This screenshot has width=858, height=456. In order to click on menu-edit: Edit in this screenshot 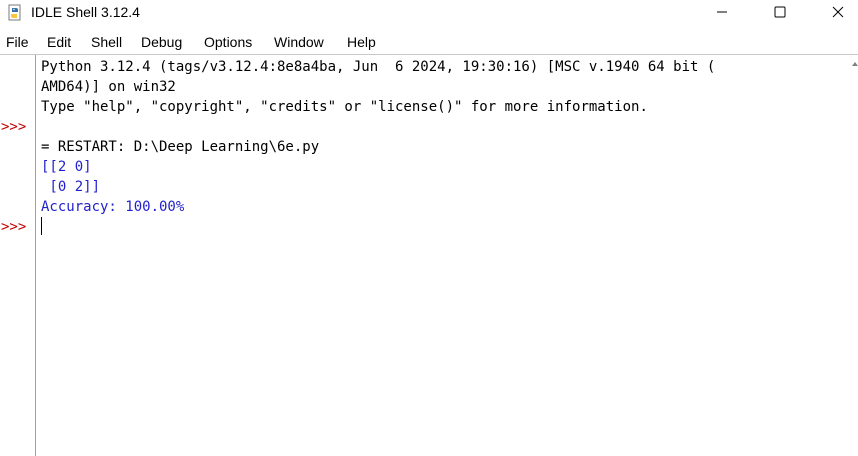, I will do `click(59, 42)`.